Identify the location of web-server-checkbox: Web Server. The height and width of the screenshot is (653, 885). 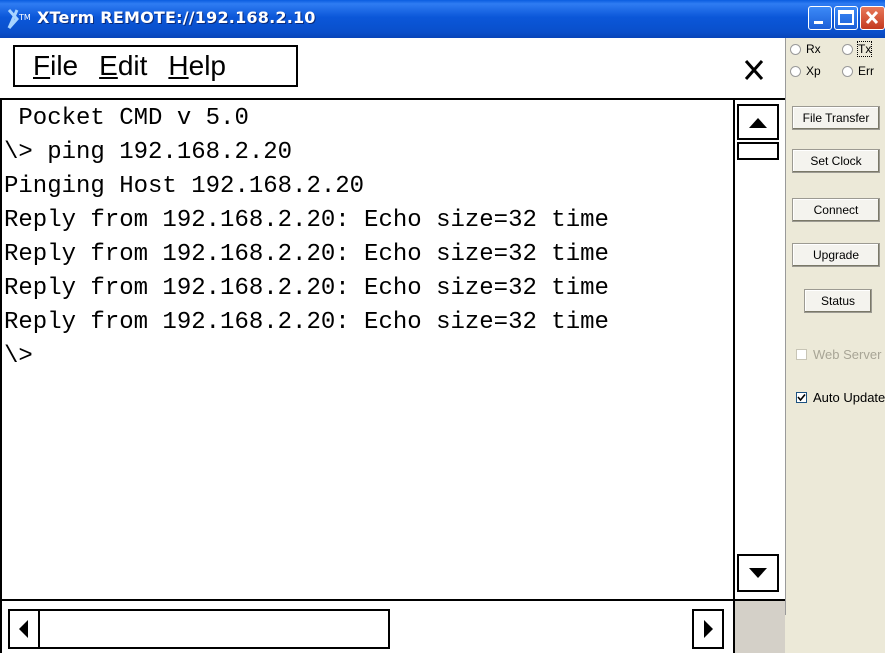
(838, 354).